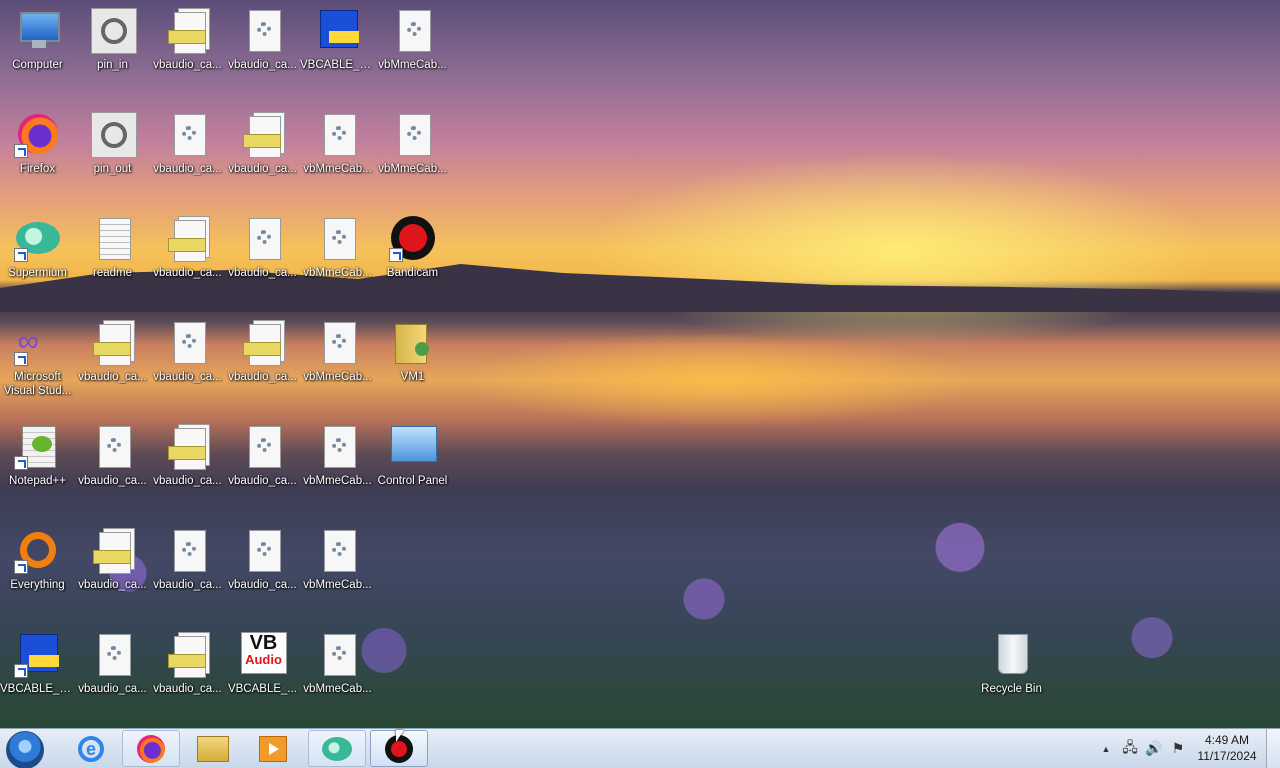 The height and width of the screenshot is (768, 1280). What do you see at coordinates (37, 134) in the screenshot?
I see `firefox-icon` at bounding box center [37, 134].